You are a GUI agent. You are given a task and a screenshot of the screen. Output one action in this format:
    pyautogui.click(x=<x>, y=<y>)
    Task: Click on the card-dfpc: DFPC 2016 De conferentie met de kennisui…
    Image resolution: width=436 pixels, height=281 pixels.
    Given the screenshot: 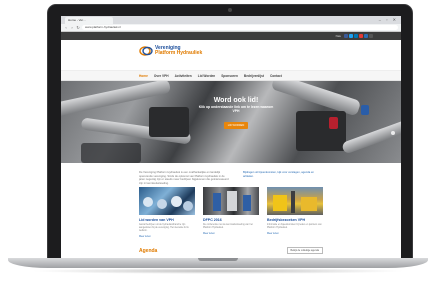 What is the action you would take?
    pyautogui.click(x=231, y=212)
    